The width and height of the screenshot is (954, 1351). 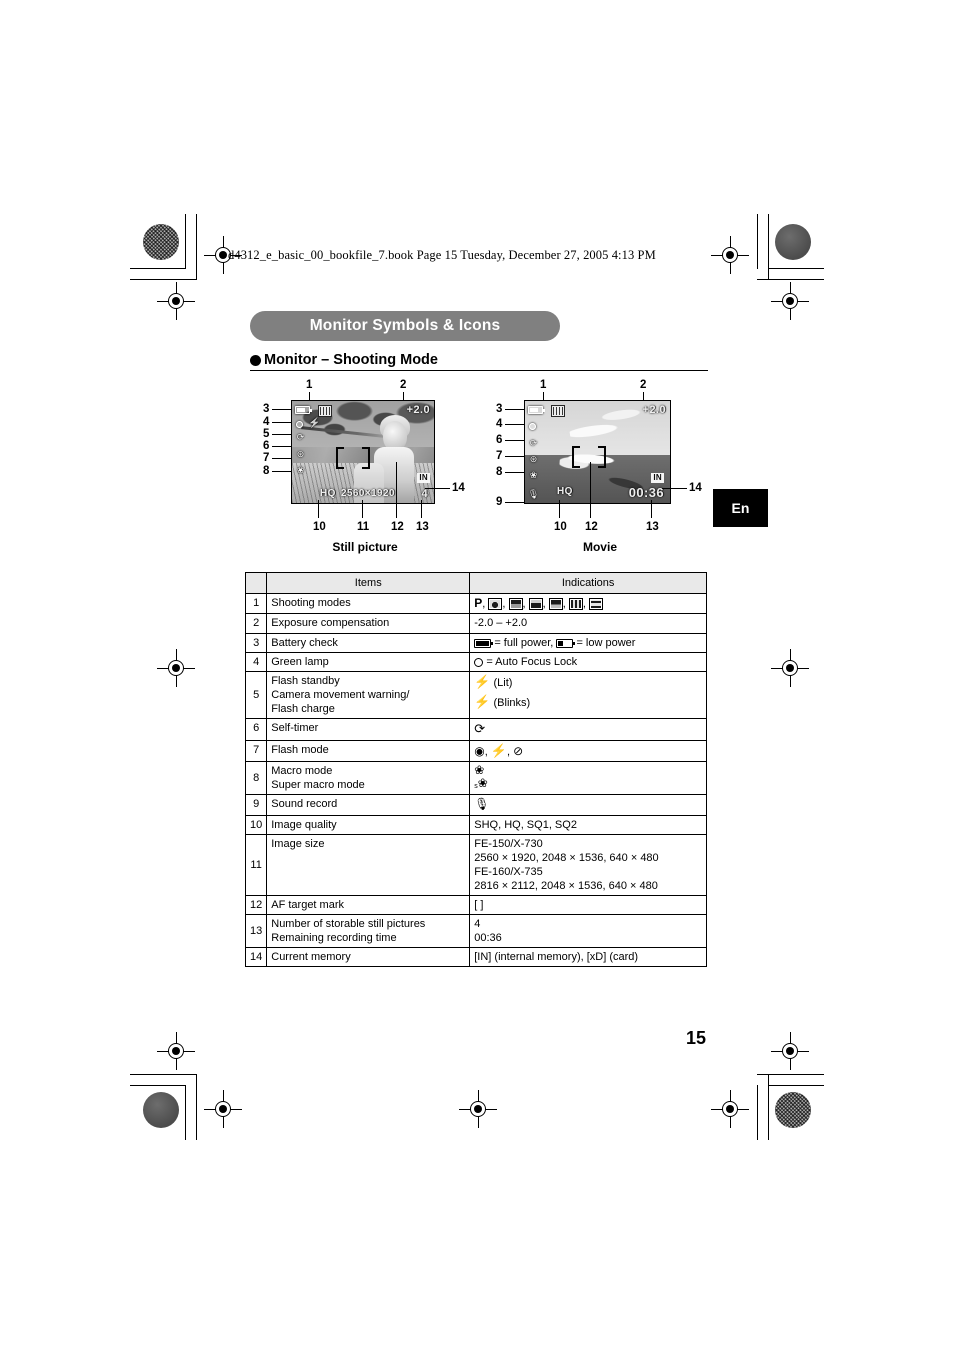 What do you see at coordinates (328, 493) in the screenshot?
I see `image-quality-value: HQ` at bounding box center [328, 493].